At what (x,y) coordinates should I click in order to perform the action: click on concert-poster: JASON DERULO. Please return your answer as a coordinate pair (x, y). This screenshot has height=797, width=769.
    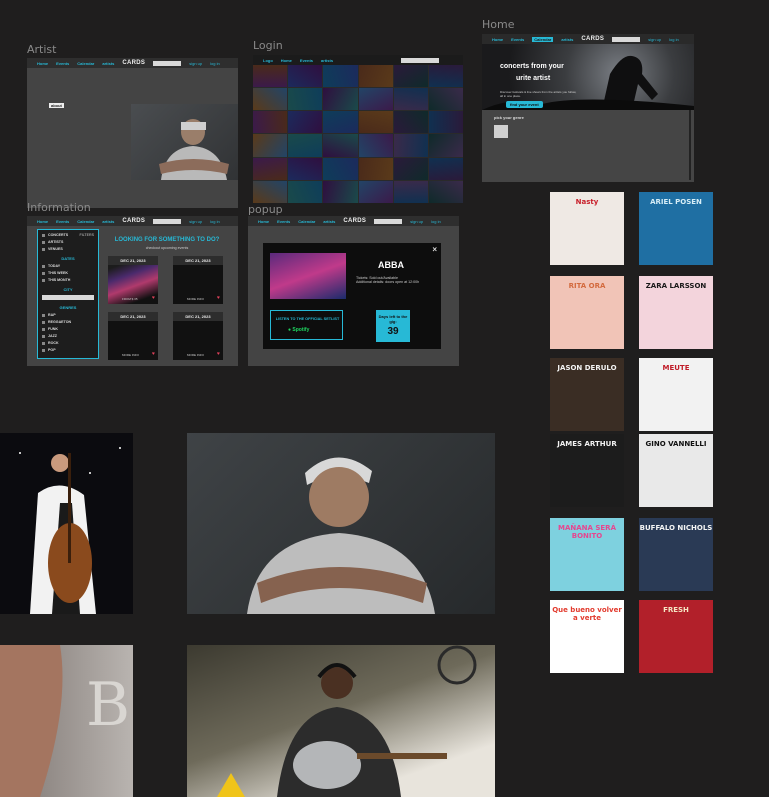
    Looking at the image, I should click on (587, 394).